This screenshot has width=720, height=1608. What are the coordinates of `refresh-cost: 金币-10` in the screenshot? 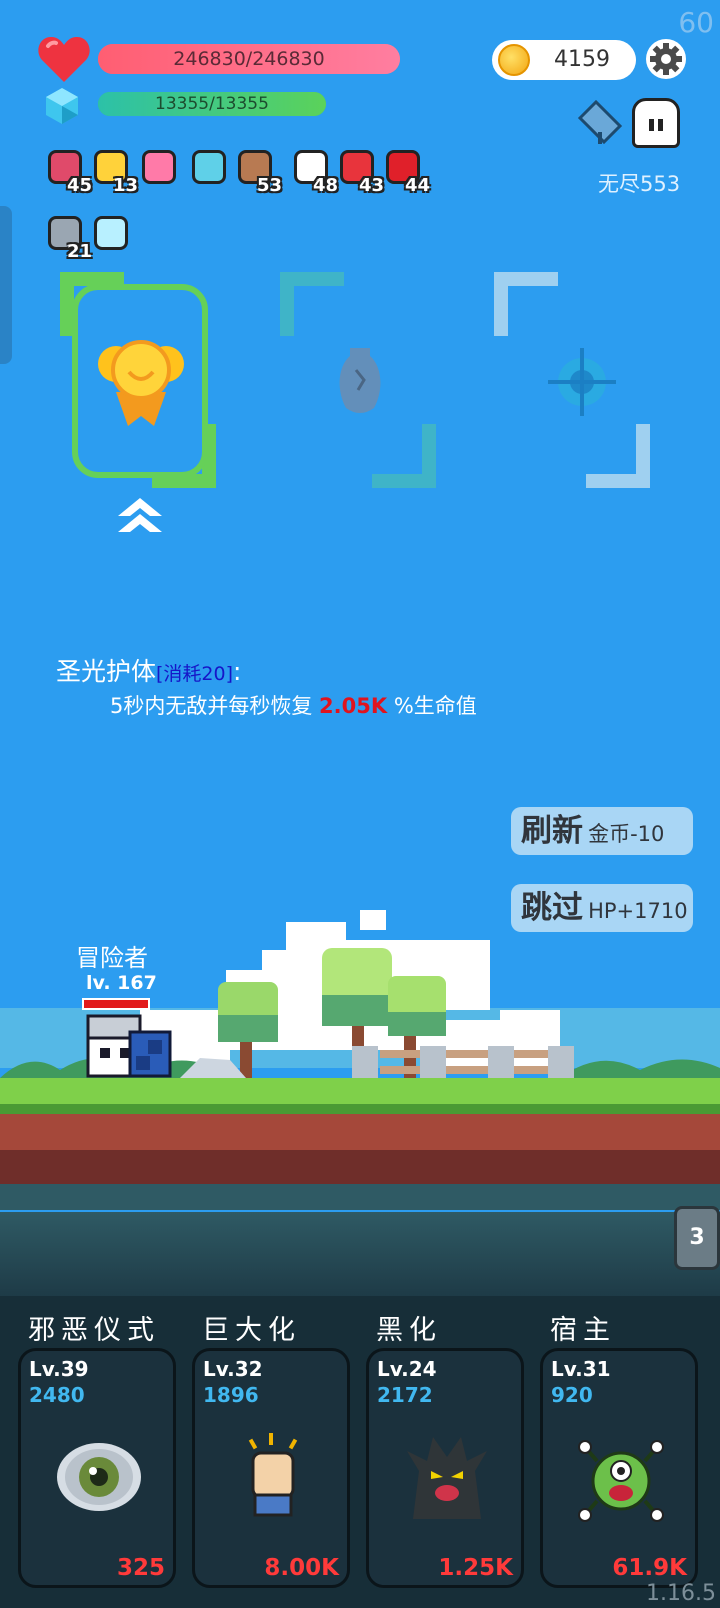 It's located at (626, 834).